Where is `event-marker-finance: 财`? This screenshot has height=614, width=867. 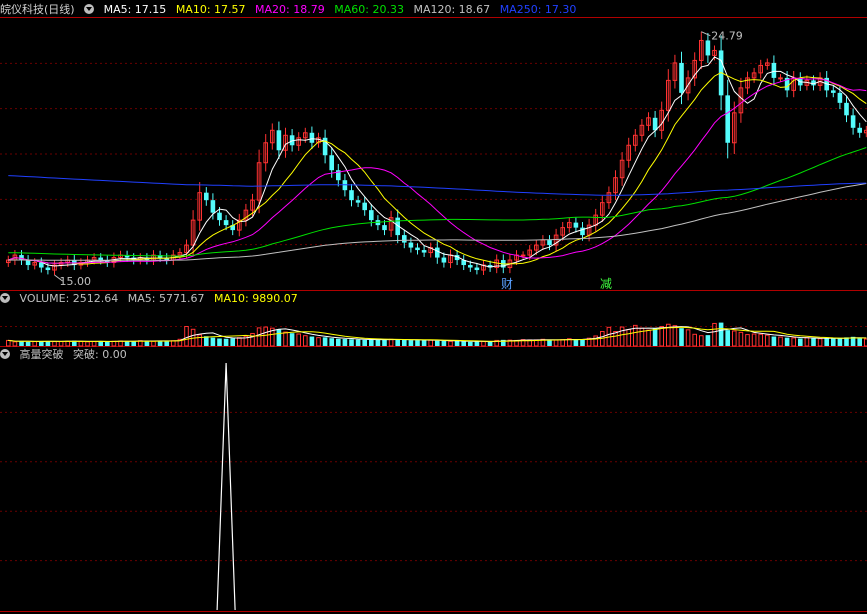
event-marker-finance: 财 is located at coordinates (507, 284).